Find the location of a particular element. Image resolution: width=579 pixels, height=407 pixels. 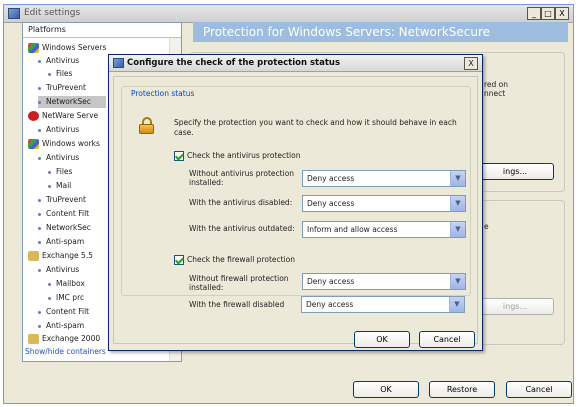

netware-icon is located at coordinates (33, 116).